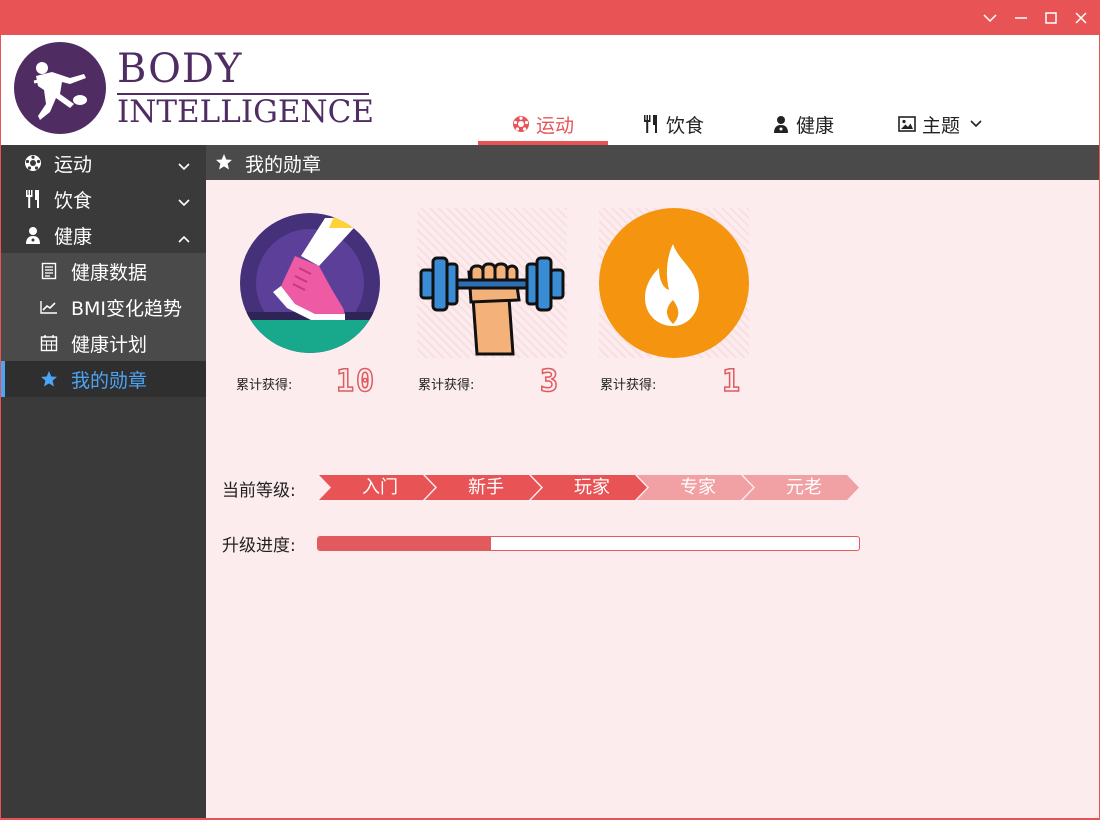  I want to click on sidebar-subitem-health-plan: 健康计划, so click(103, 343).